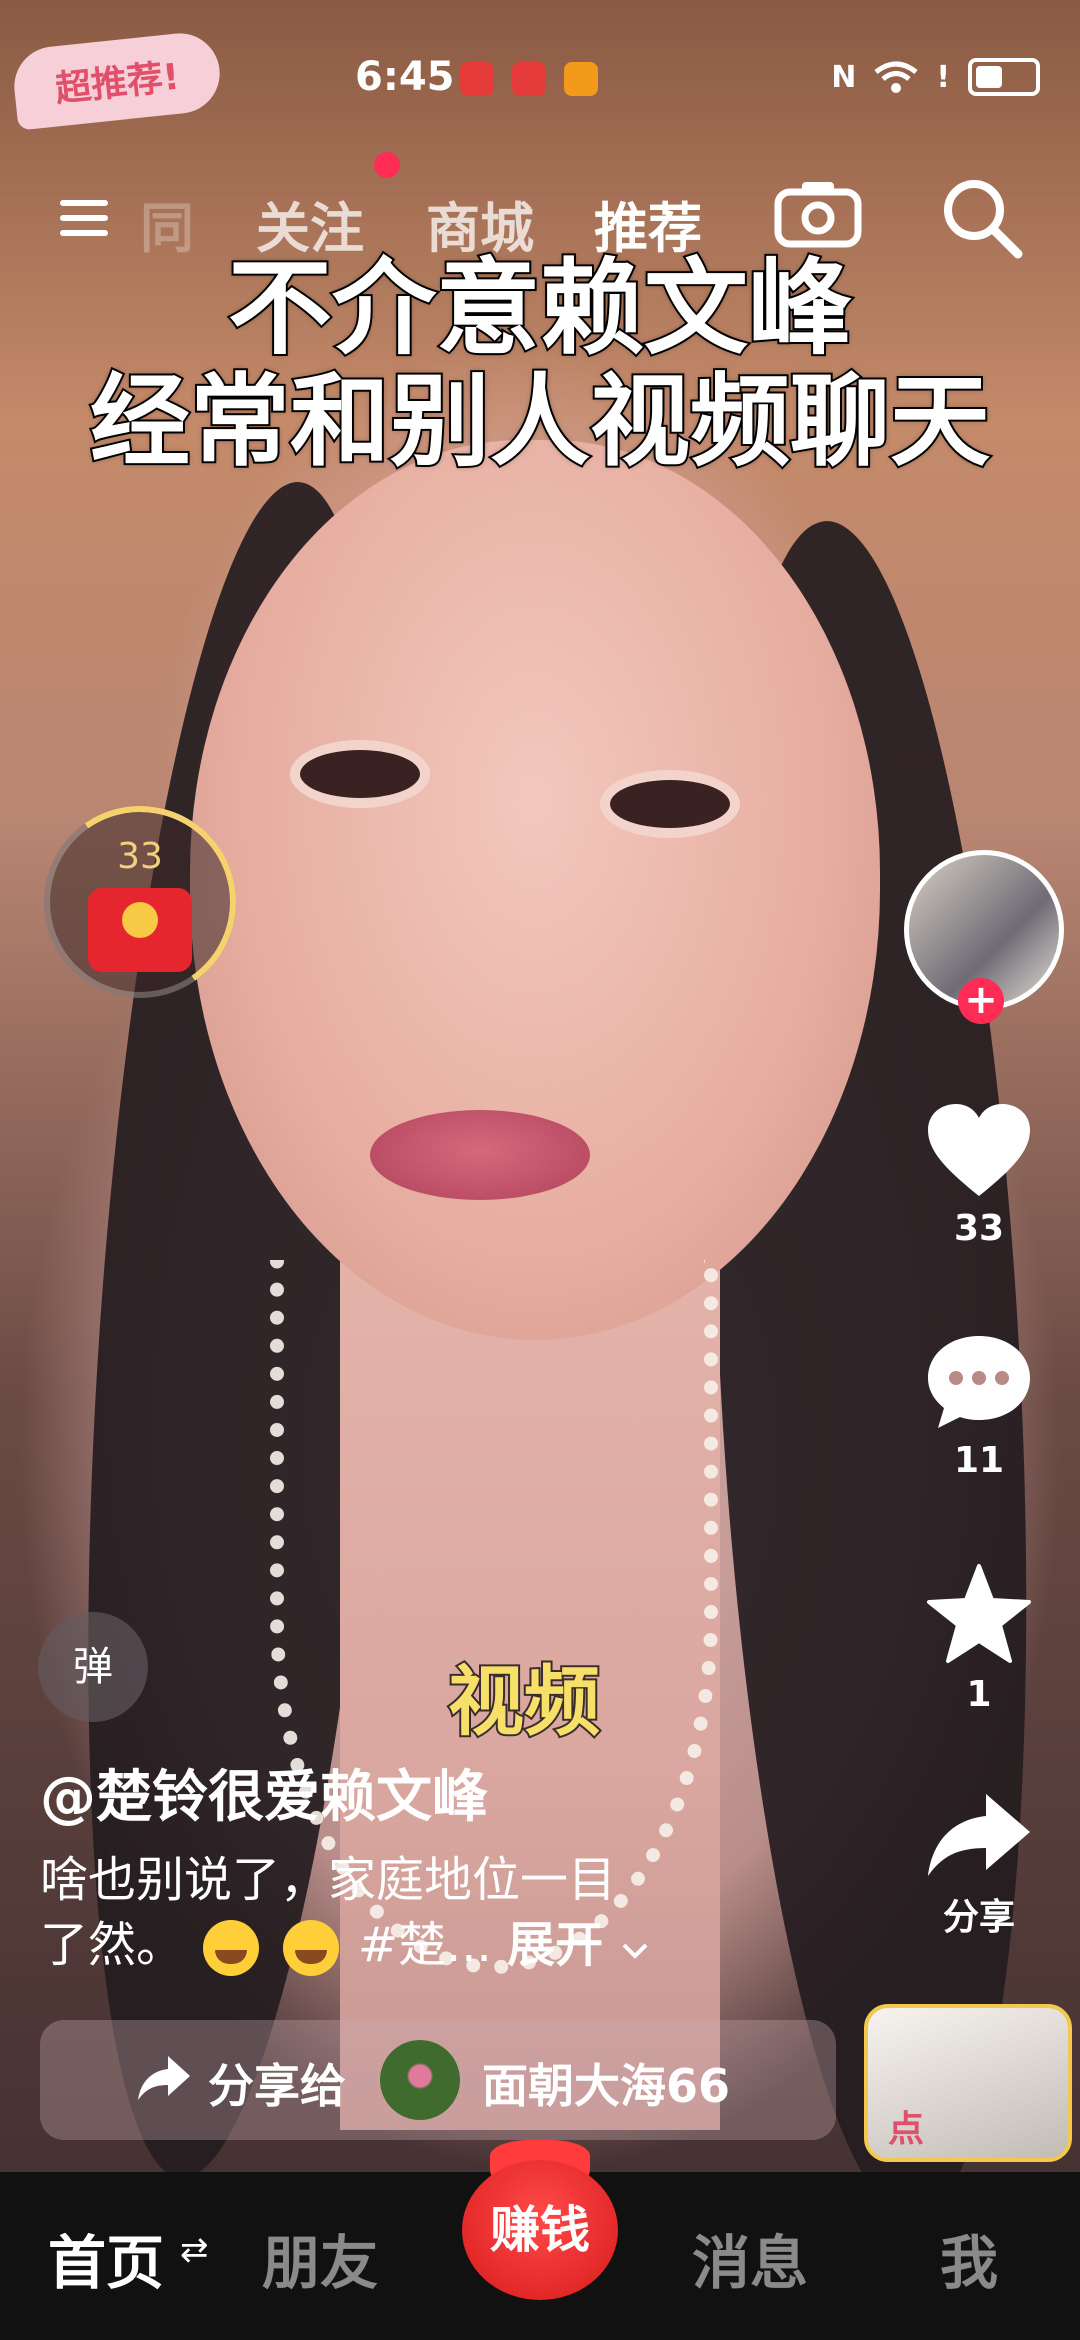 The width and height of the screenshot is (1080, 2340). I want to click on share-icon, so click(979, 1835).